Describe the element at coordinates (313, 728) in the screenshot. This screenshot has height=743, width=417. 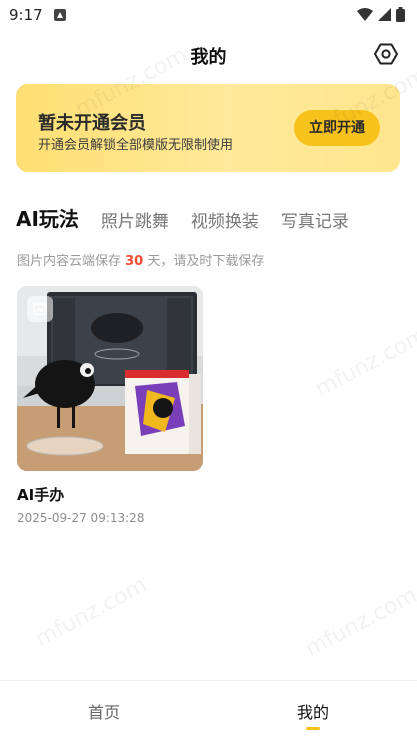
I see `nav-active-indicator` at that location.